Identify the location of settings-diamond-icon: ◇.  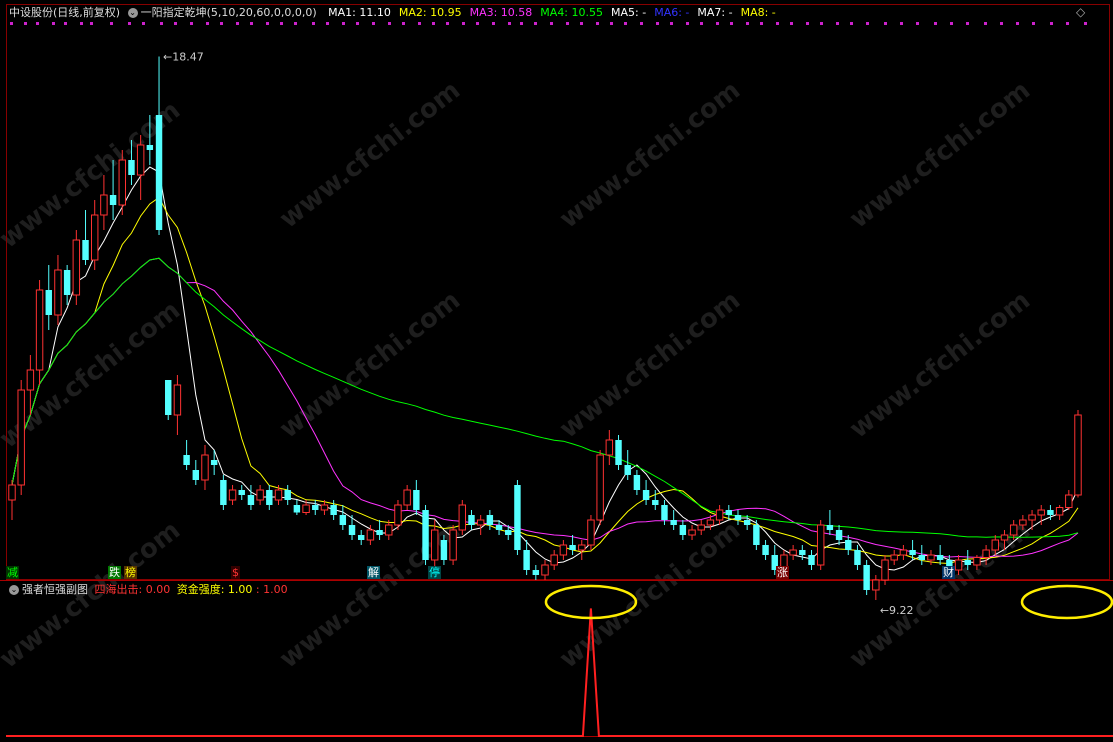
(1080, 12).